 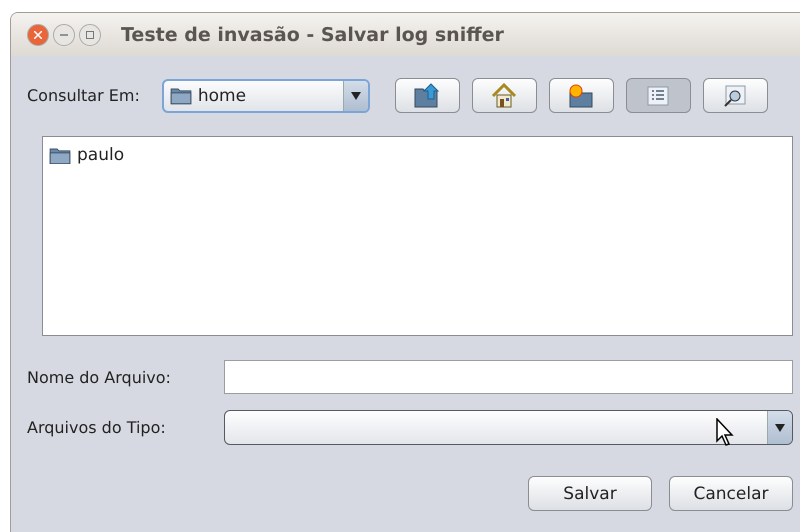 What do you see at coordinates (100, 155) in the screenshot?
I see `file-item: paulo` at bounding box center [100, 155].